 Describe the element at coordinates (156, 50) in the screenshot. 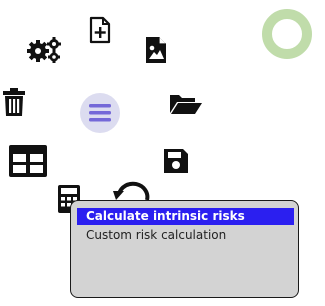

I see `file-image-icon` at that location.